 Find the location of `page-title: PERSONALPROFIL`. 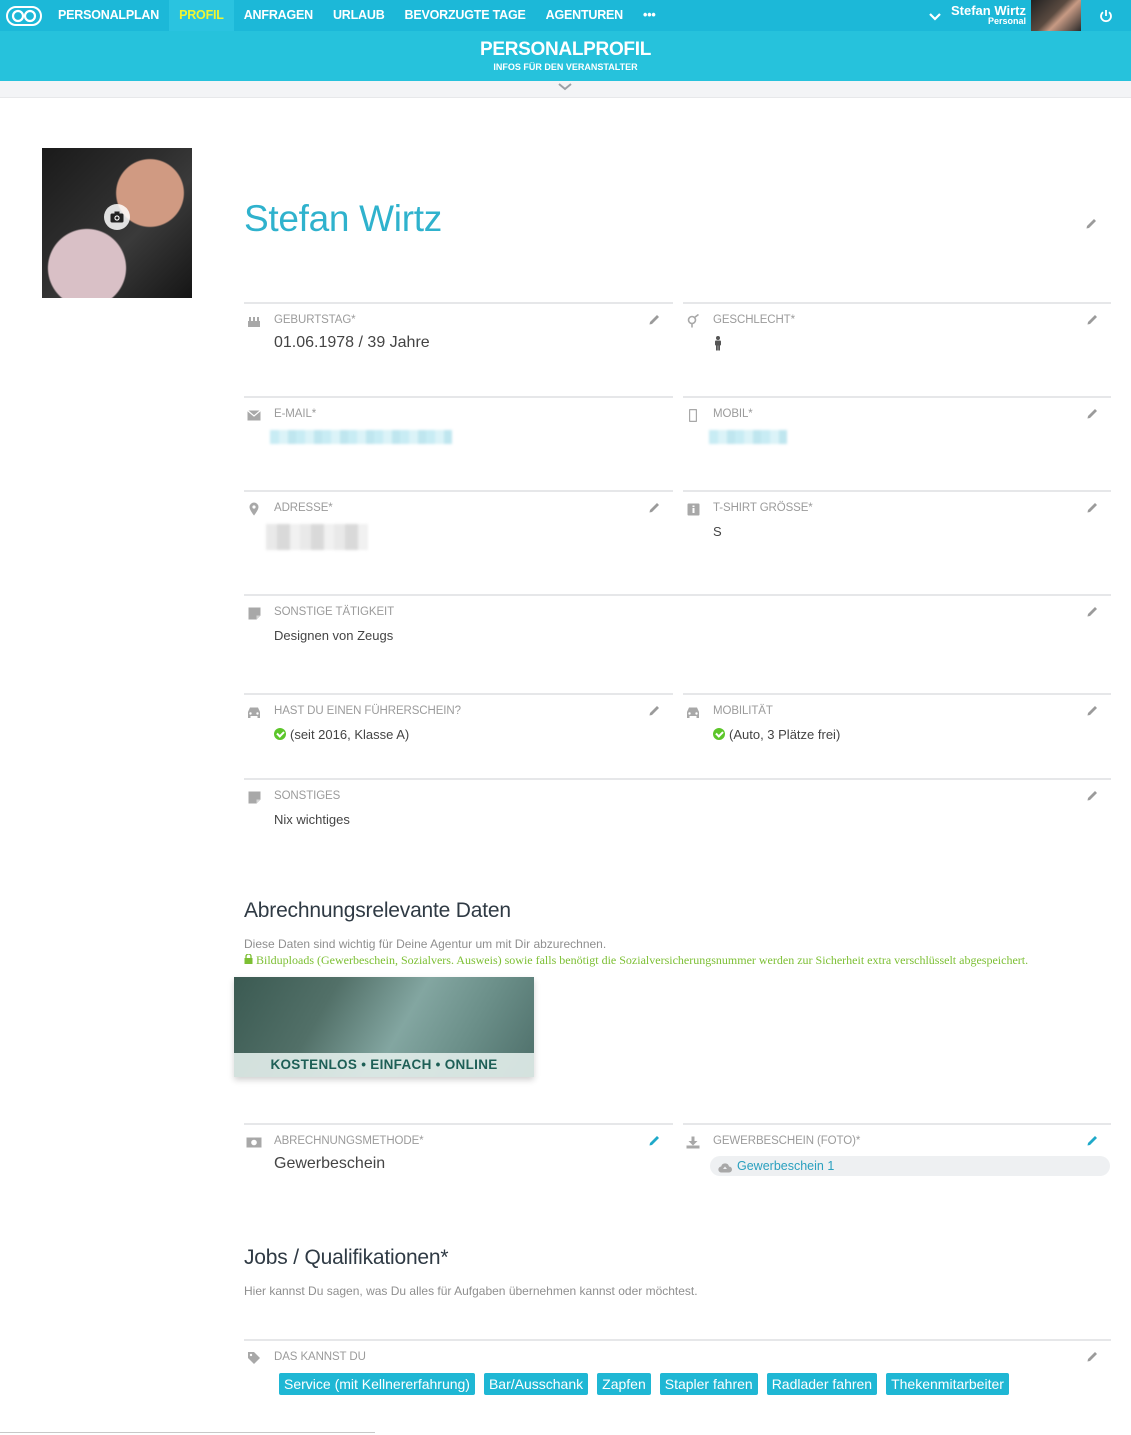

page-title: PERSONALPROFIL is located at coordinates (565, 49).